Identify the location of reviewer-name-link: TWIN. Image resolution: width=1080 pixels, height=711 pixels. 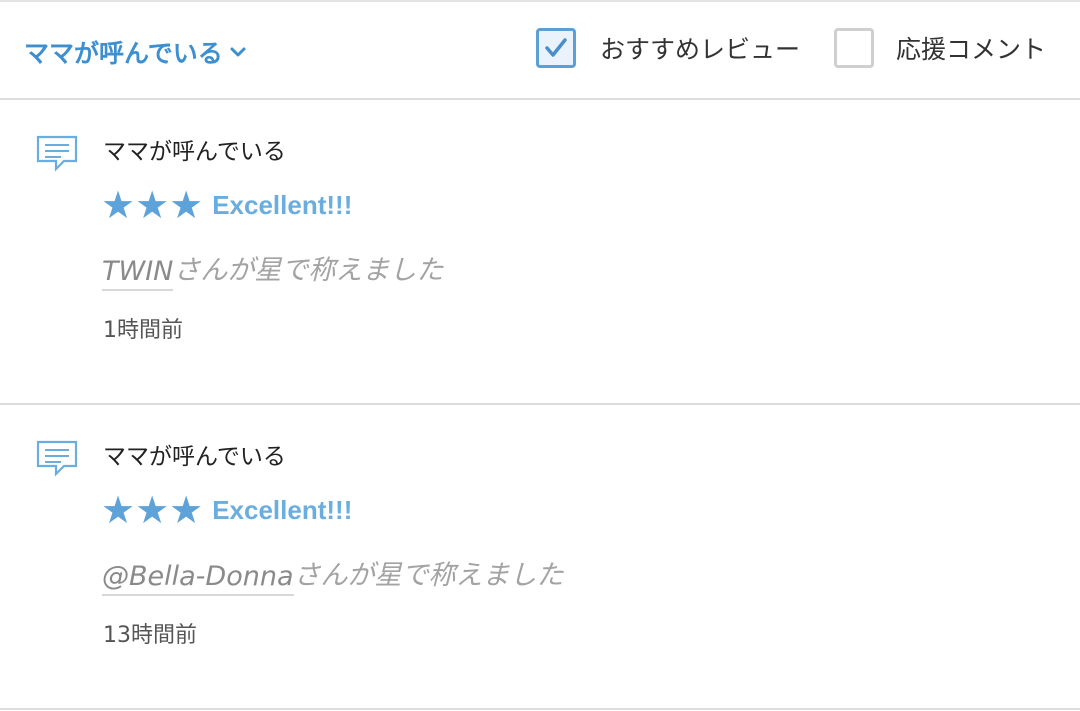
(138, 273).